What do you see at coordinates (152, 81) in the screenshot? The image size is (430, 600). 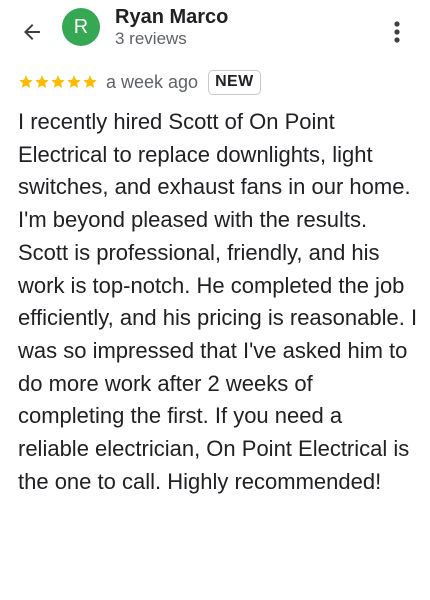 I see `review-date: a week ago` at bounding box center [152, 81].